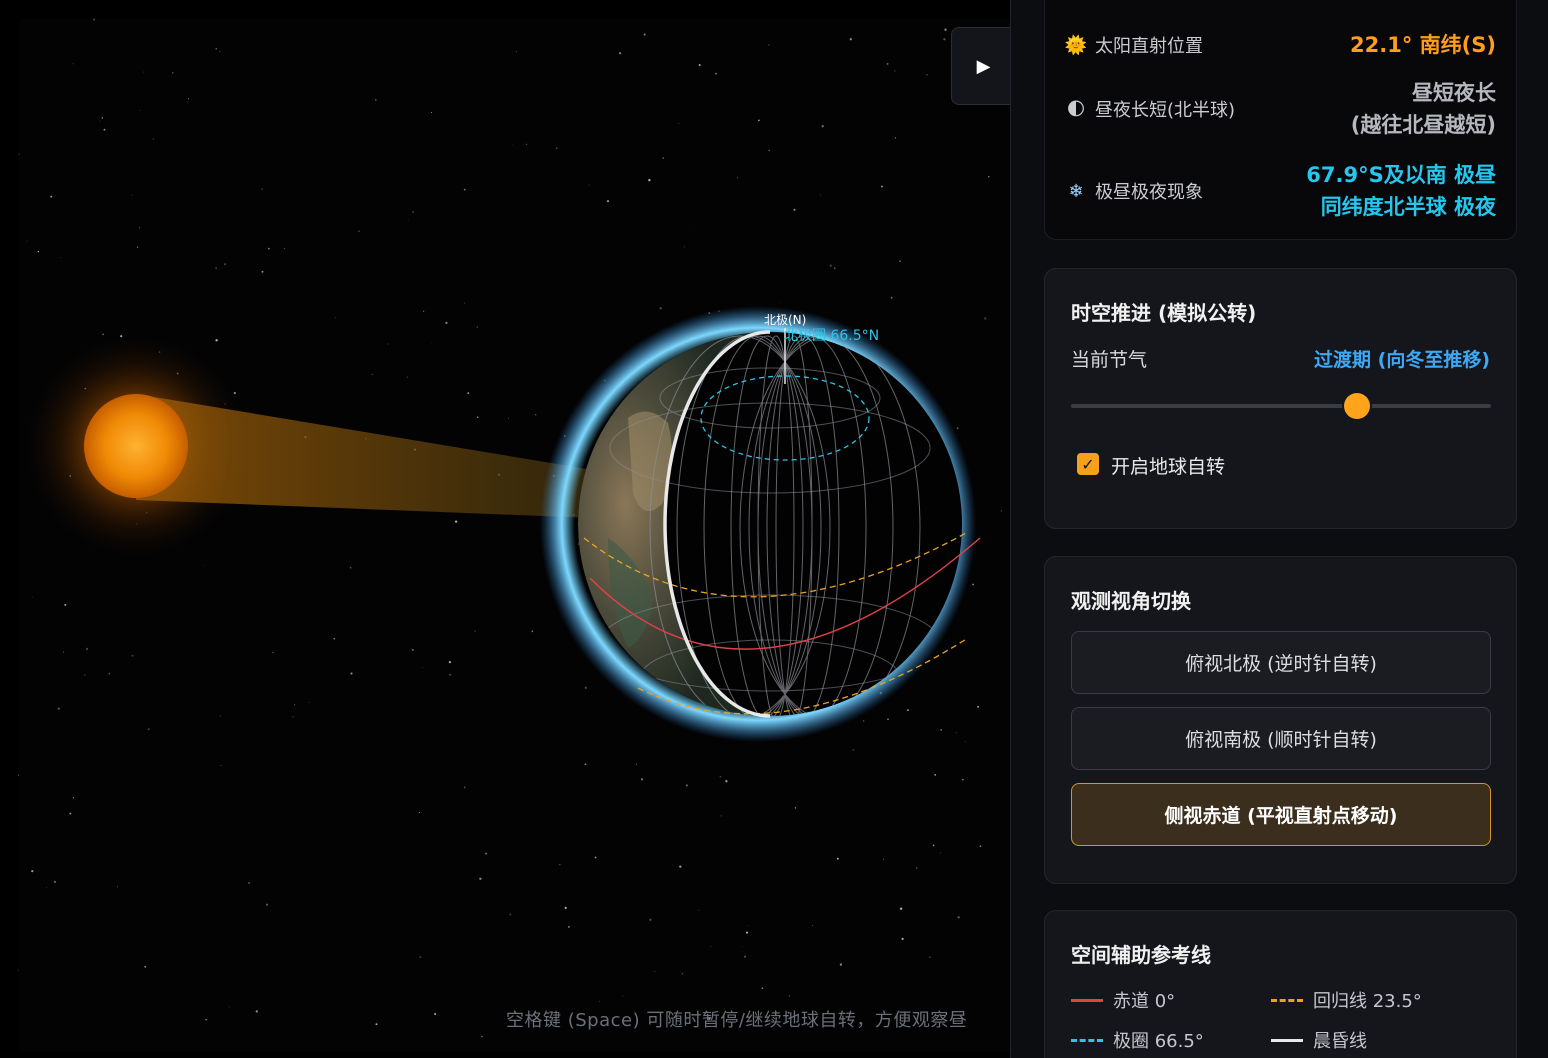  I want to click on north-pole-label: 北极(N), so click(785, 320).